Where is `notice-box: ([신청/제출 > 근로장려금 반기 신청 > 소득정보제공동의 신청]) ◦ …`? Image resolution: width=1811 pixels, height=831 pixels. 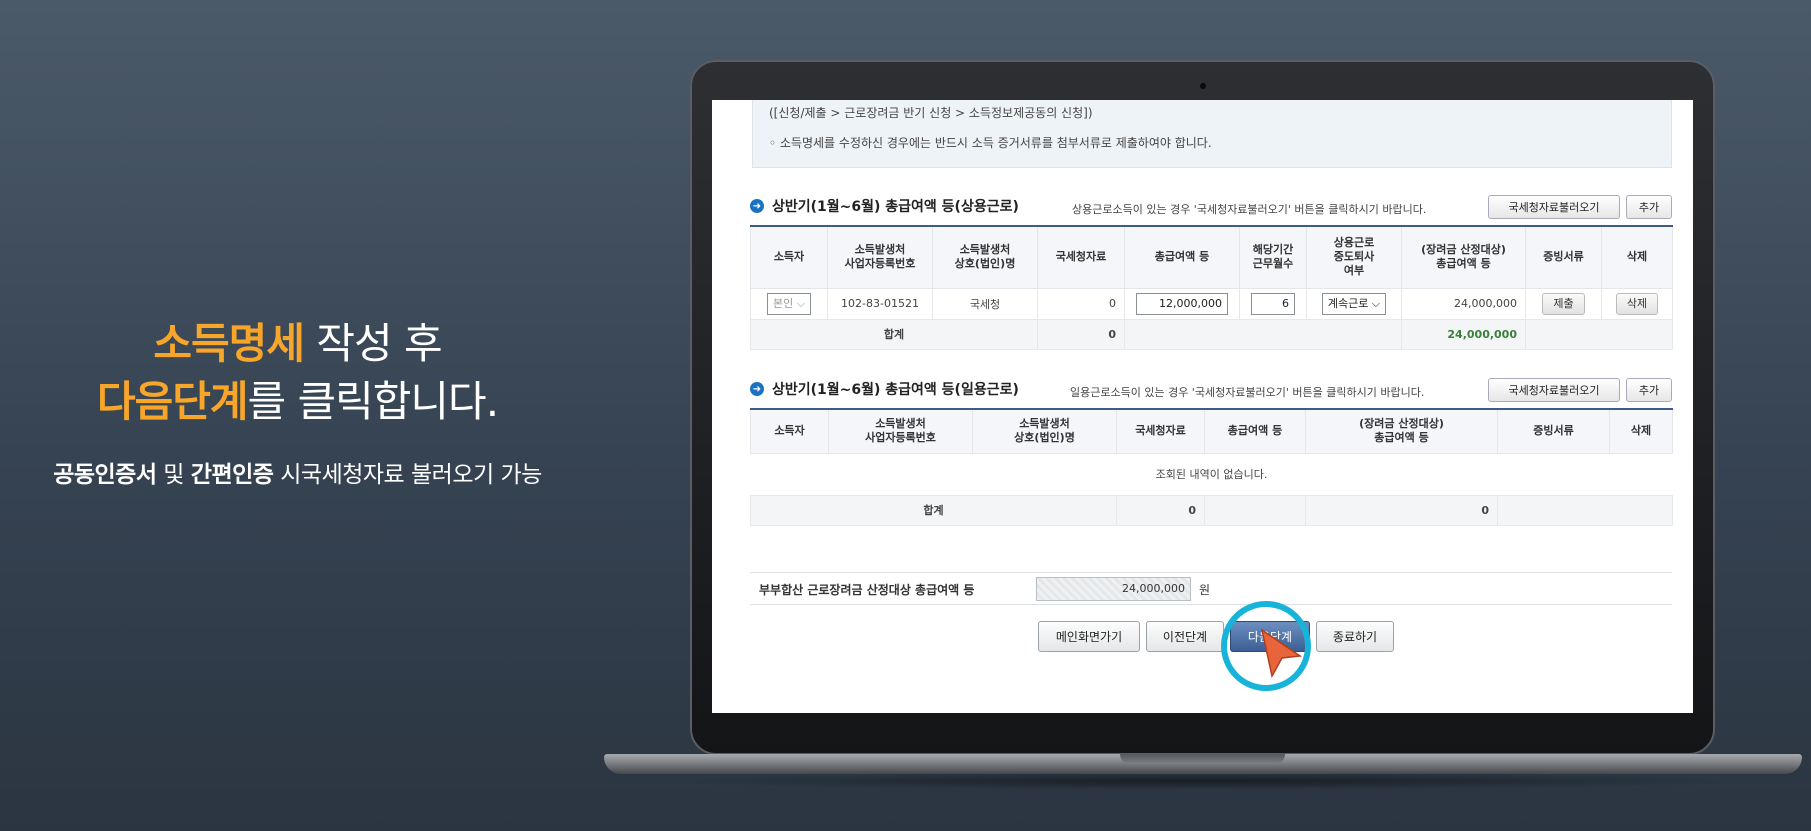 notice-box: ([신청/제출 > 근로장려금 반기 신청 > 소득정보제공동의 신청]) ◦ … is located at coordinates (1212, 134).